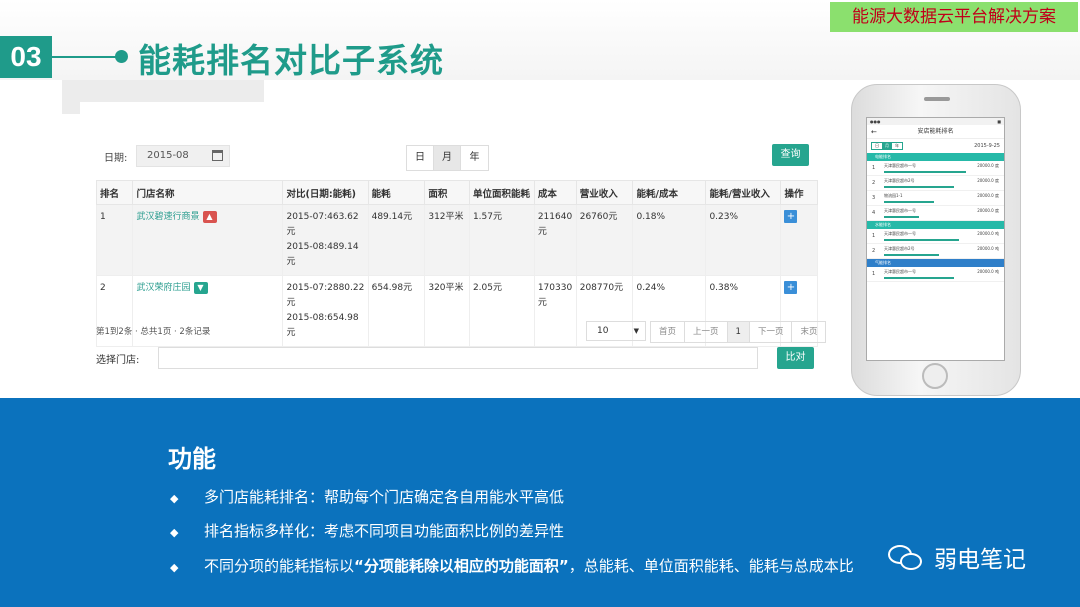 This screenshot has width=1080, height=607. What do you see at coordinates (935, 146) in the screenshot?
I see `phone-segment-row: 日 月 年 2015-9-25` at bounding box center [935, 146].